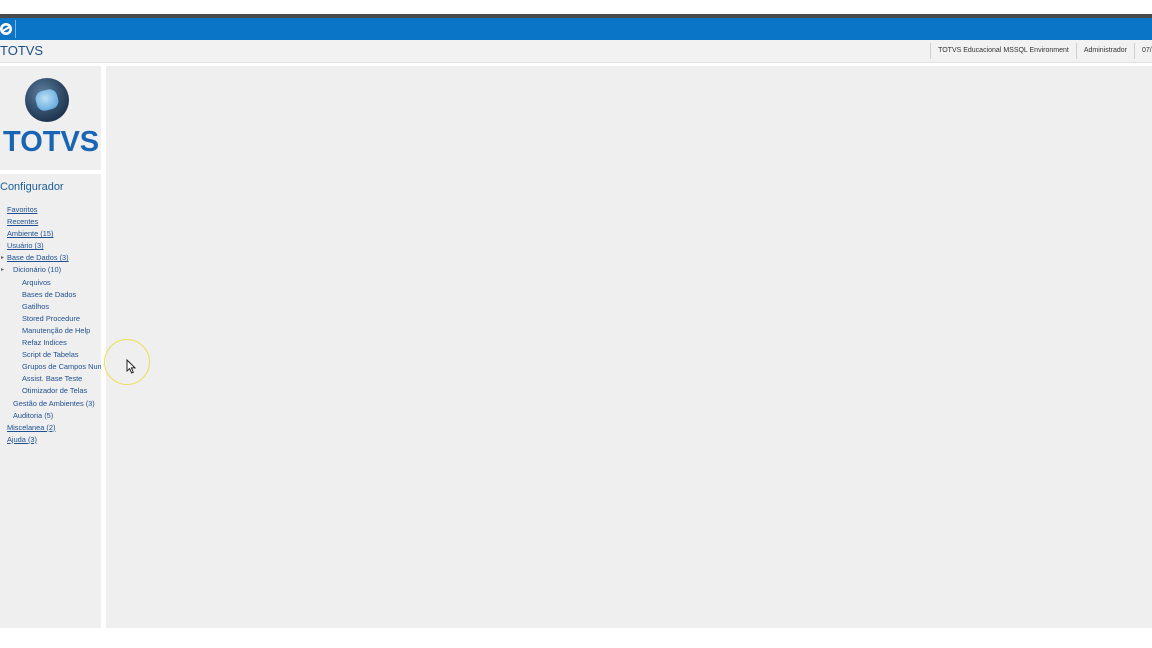 The image size is (1152, 648). I want to click on menu-item-arquivos: Arquivos, so click(50, 283).